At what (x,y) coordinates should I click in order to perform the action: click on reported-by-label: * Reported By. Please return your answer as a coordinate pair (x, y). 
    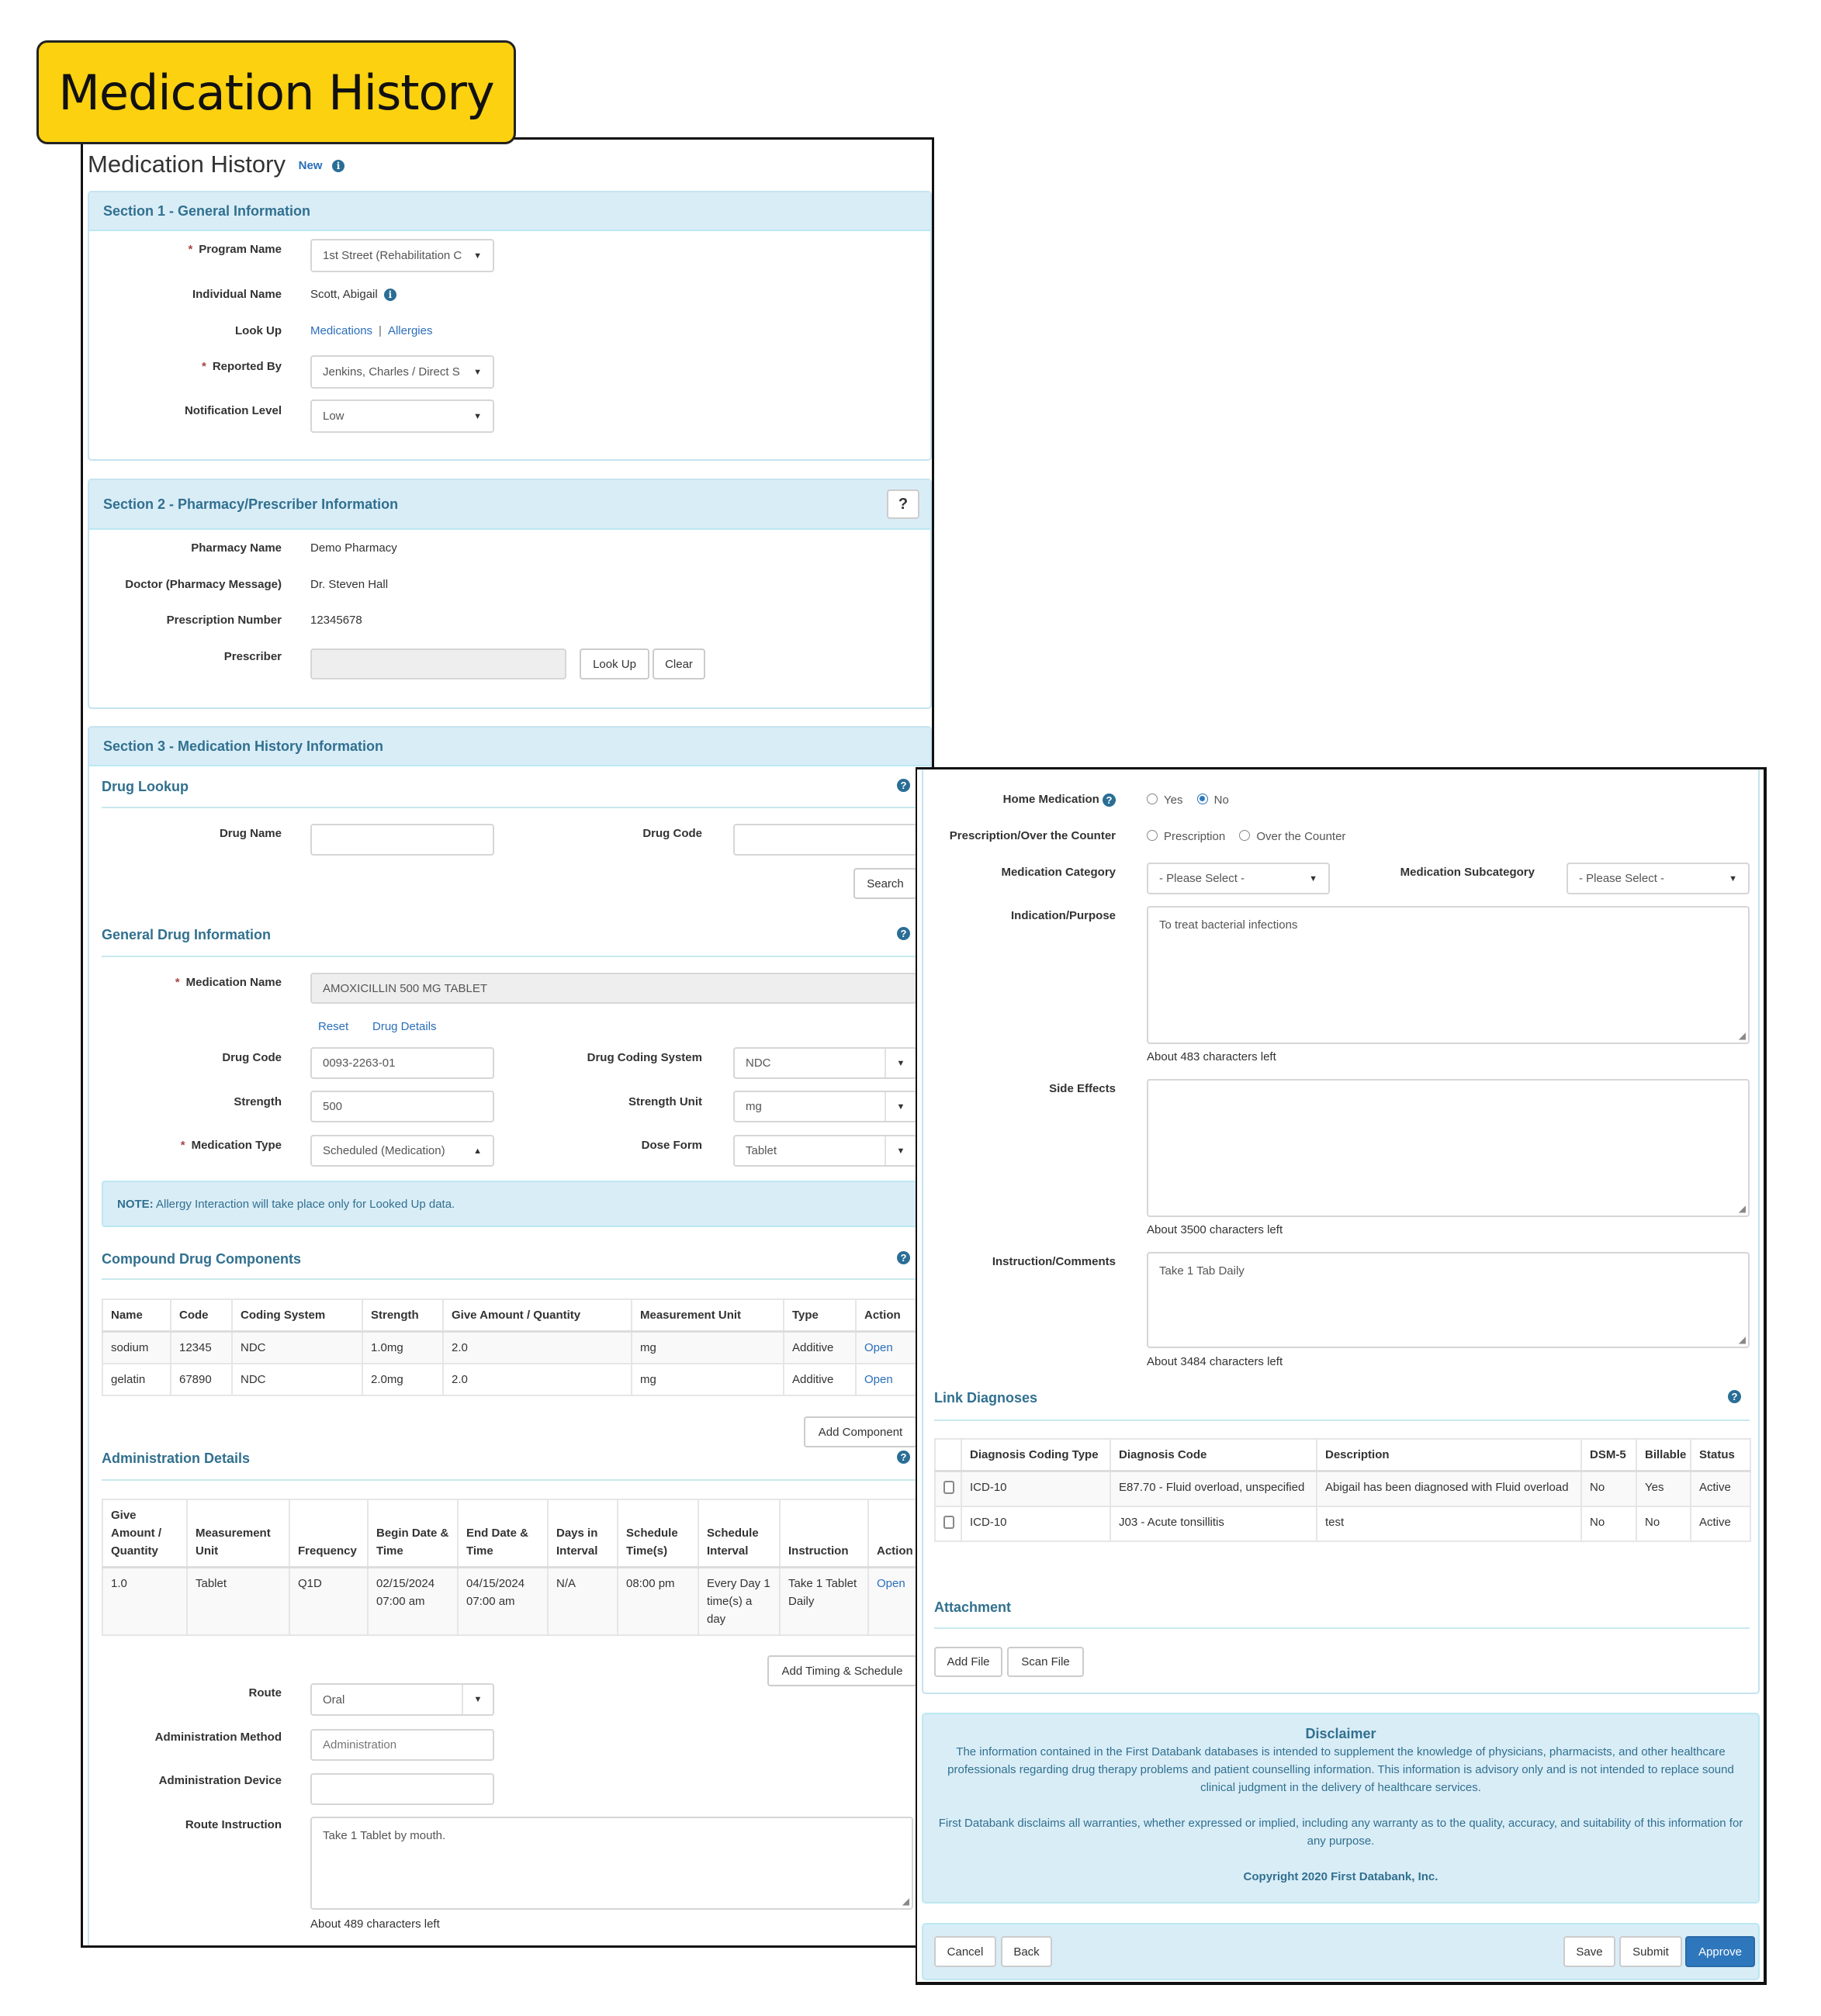
    Looking at the image, I should click on (241, 366).